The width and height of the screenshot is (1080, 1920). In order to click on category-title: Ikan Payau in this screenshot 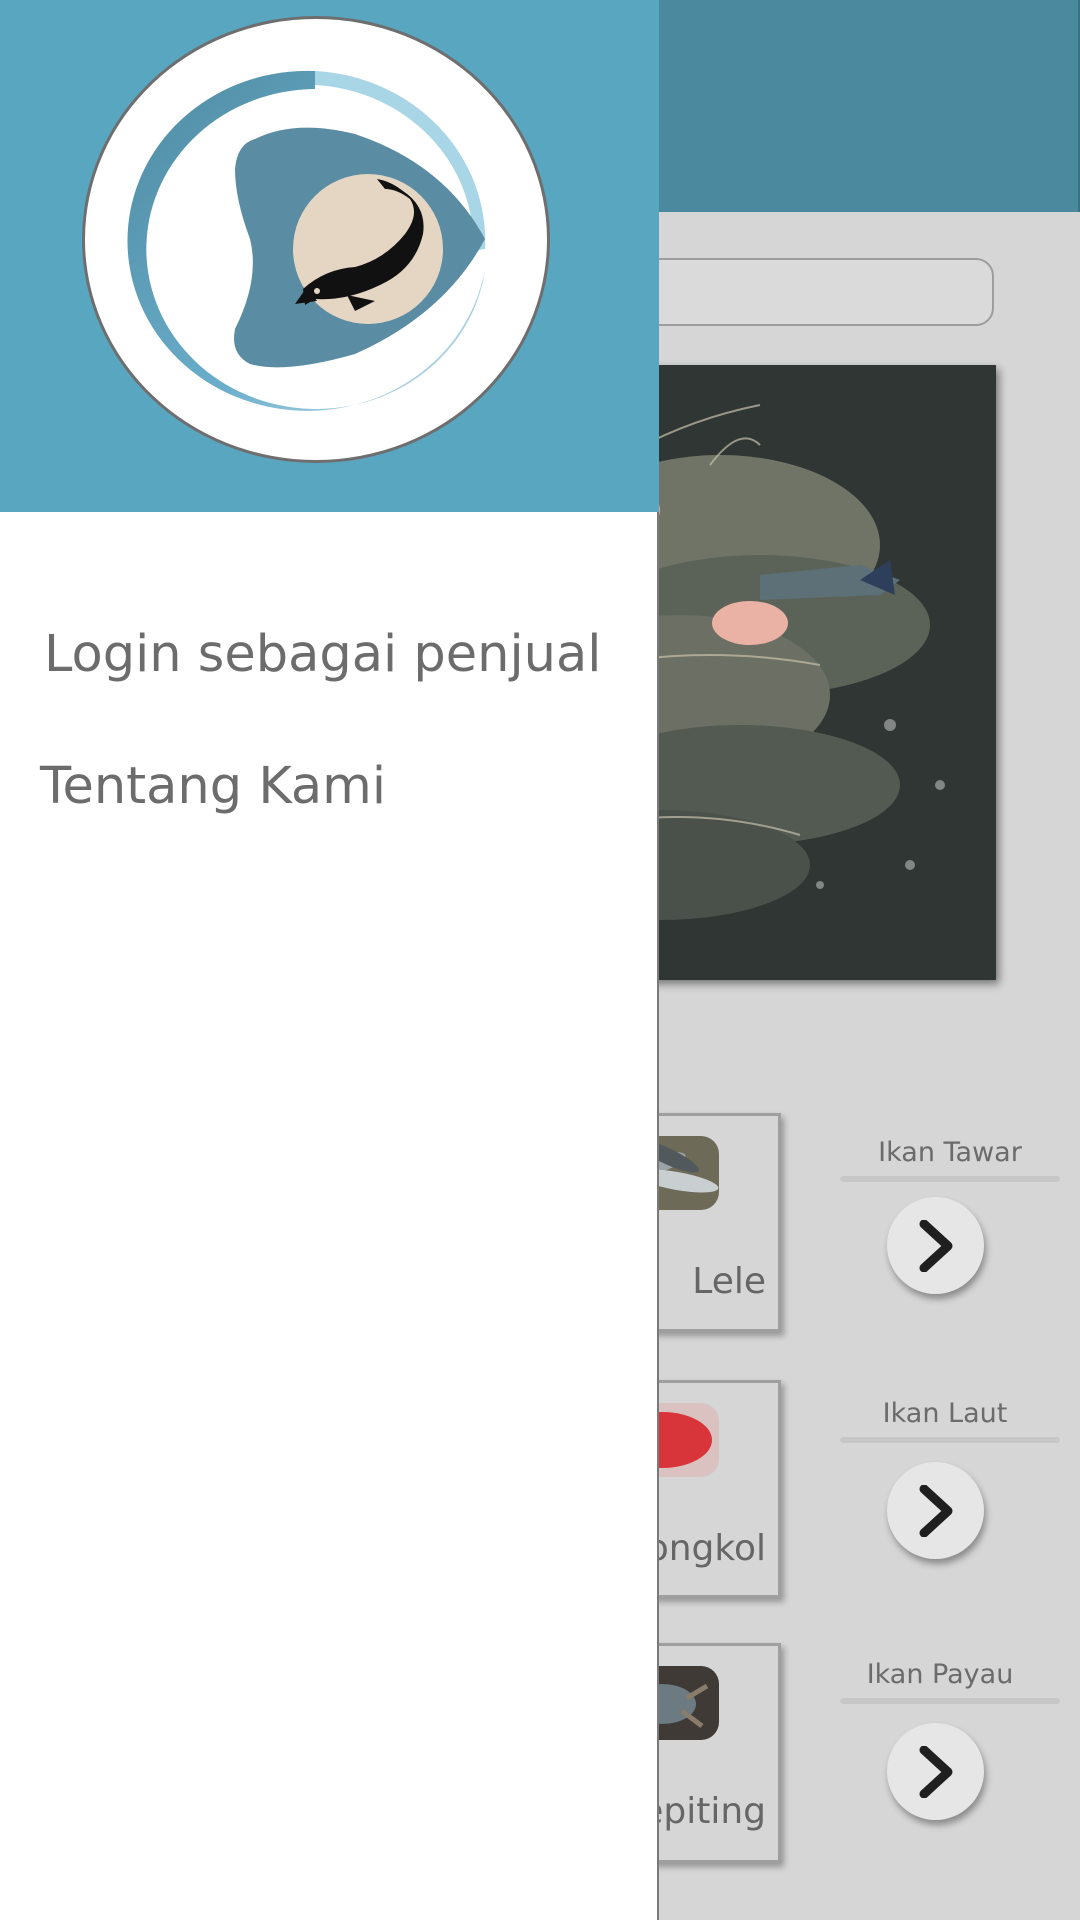, I will do `click(940, 1674)`.